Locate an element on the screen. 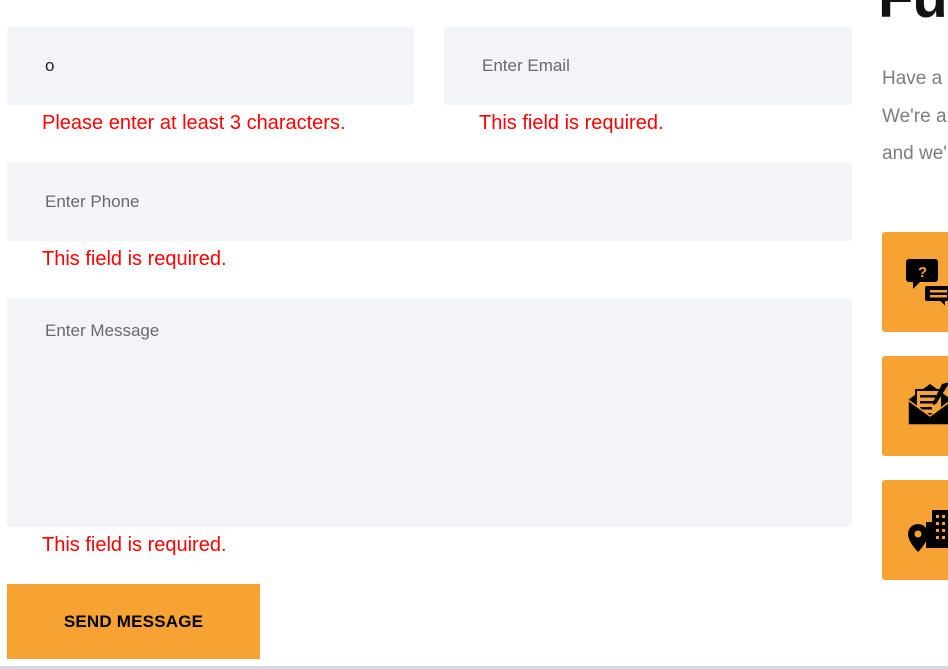 Image resolution: width=948 pixels, height=669 pixels. intro-text: Have a We're a and we' is located at coordinates (915, 116).